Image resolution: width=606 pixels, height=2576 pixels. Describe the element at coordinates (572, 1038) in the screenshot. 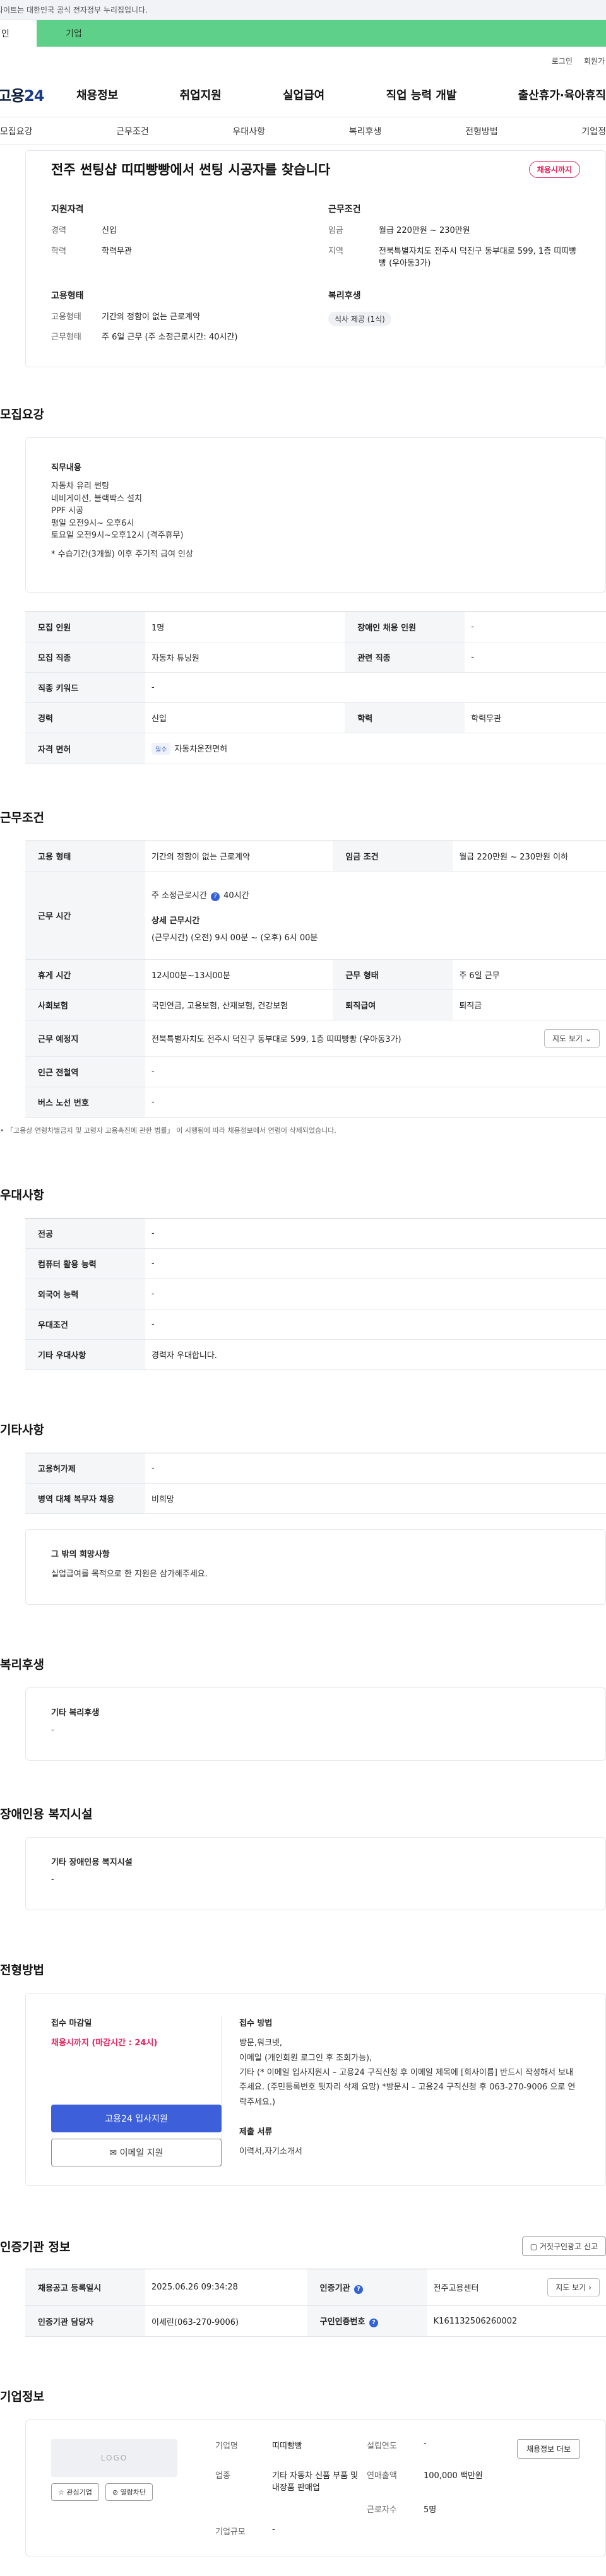

I see `map-button: 지도 보기 ⌄` at that location.